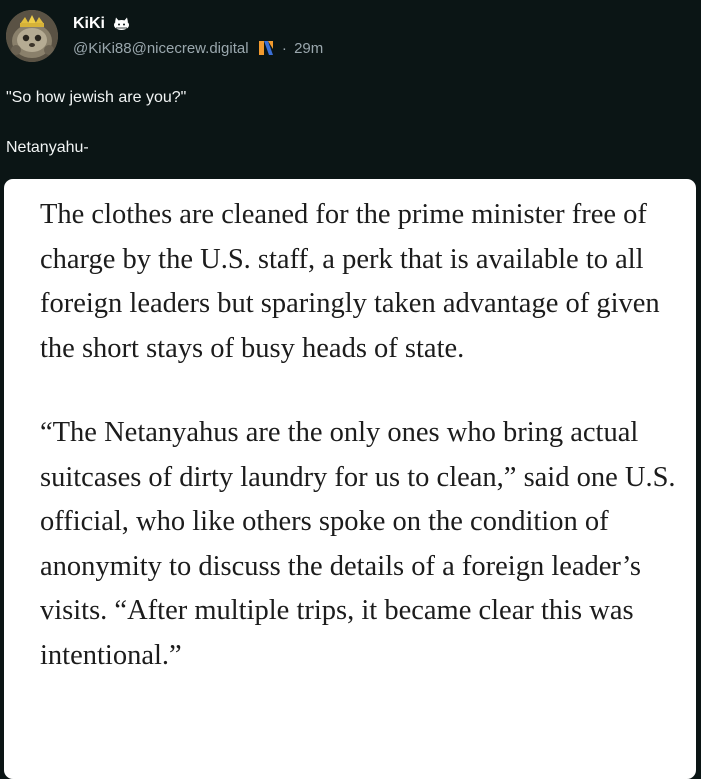 The height and width of the screenshot is (779, 701). I want to click on display-name-text: KiKi, so click(89, 23).